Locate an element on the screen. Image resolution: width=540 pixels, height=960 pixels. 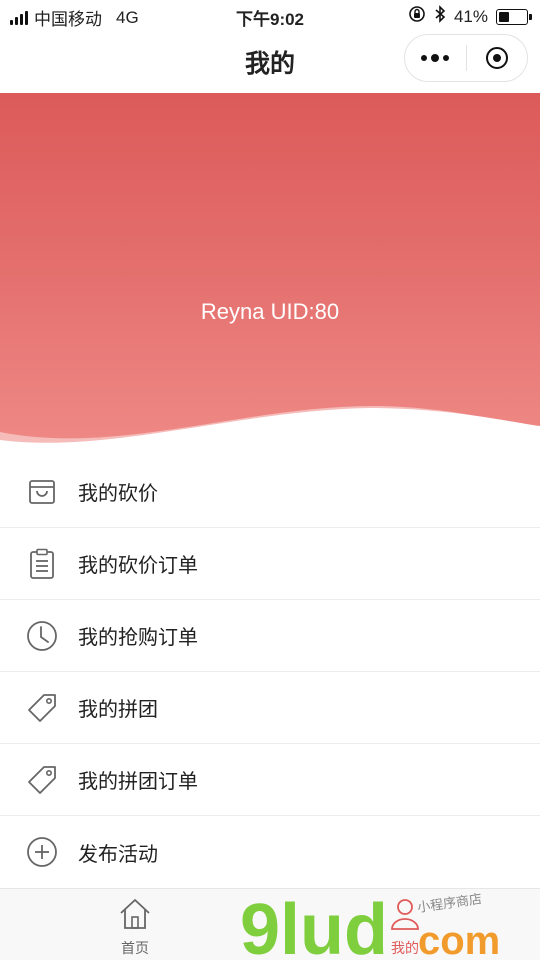
nav-bar: 我的 is located at coordinates (270, 61).